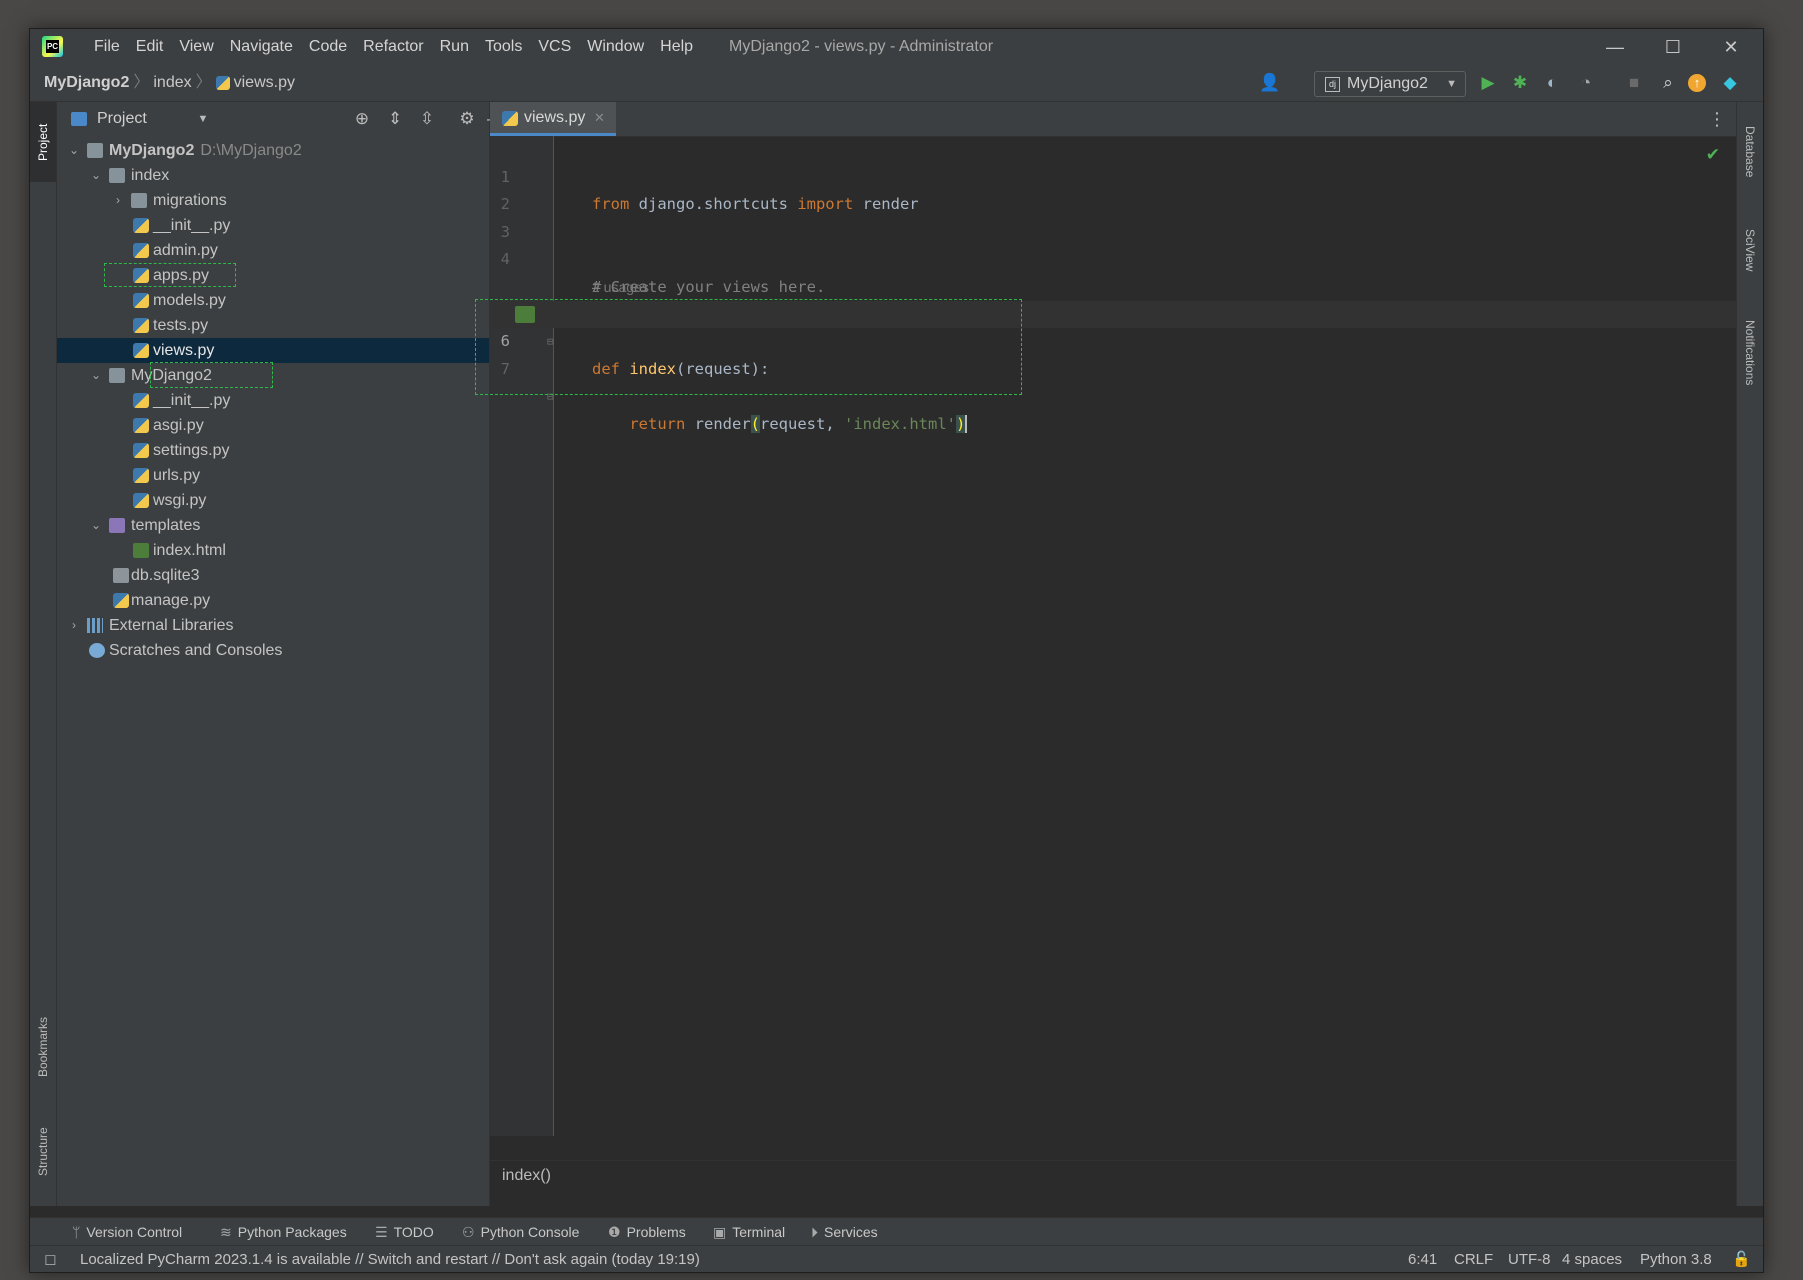 The width and height of the screenshot is (1803, 1280). What do you see at coordinates (1749, 654) in the screenshot?
I see `right-tool-strip: Database SciView Notifications` at bounding box center [1749, 654].